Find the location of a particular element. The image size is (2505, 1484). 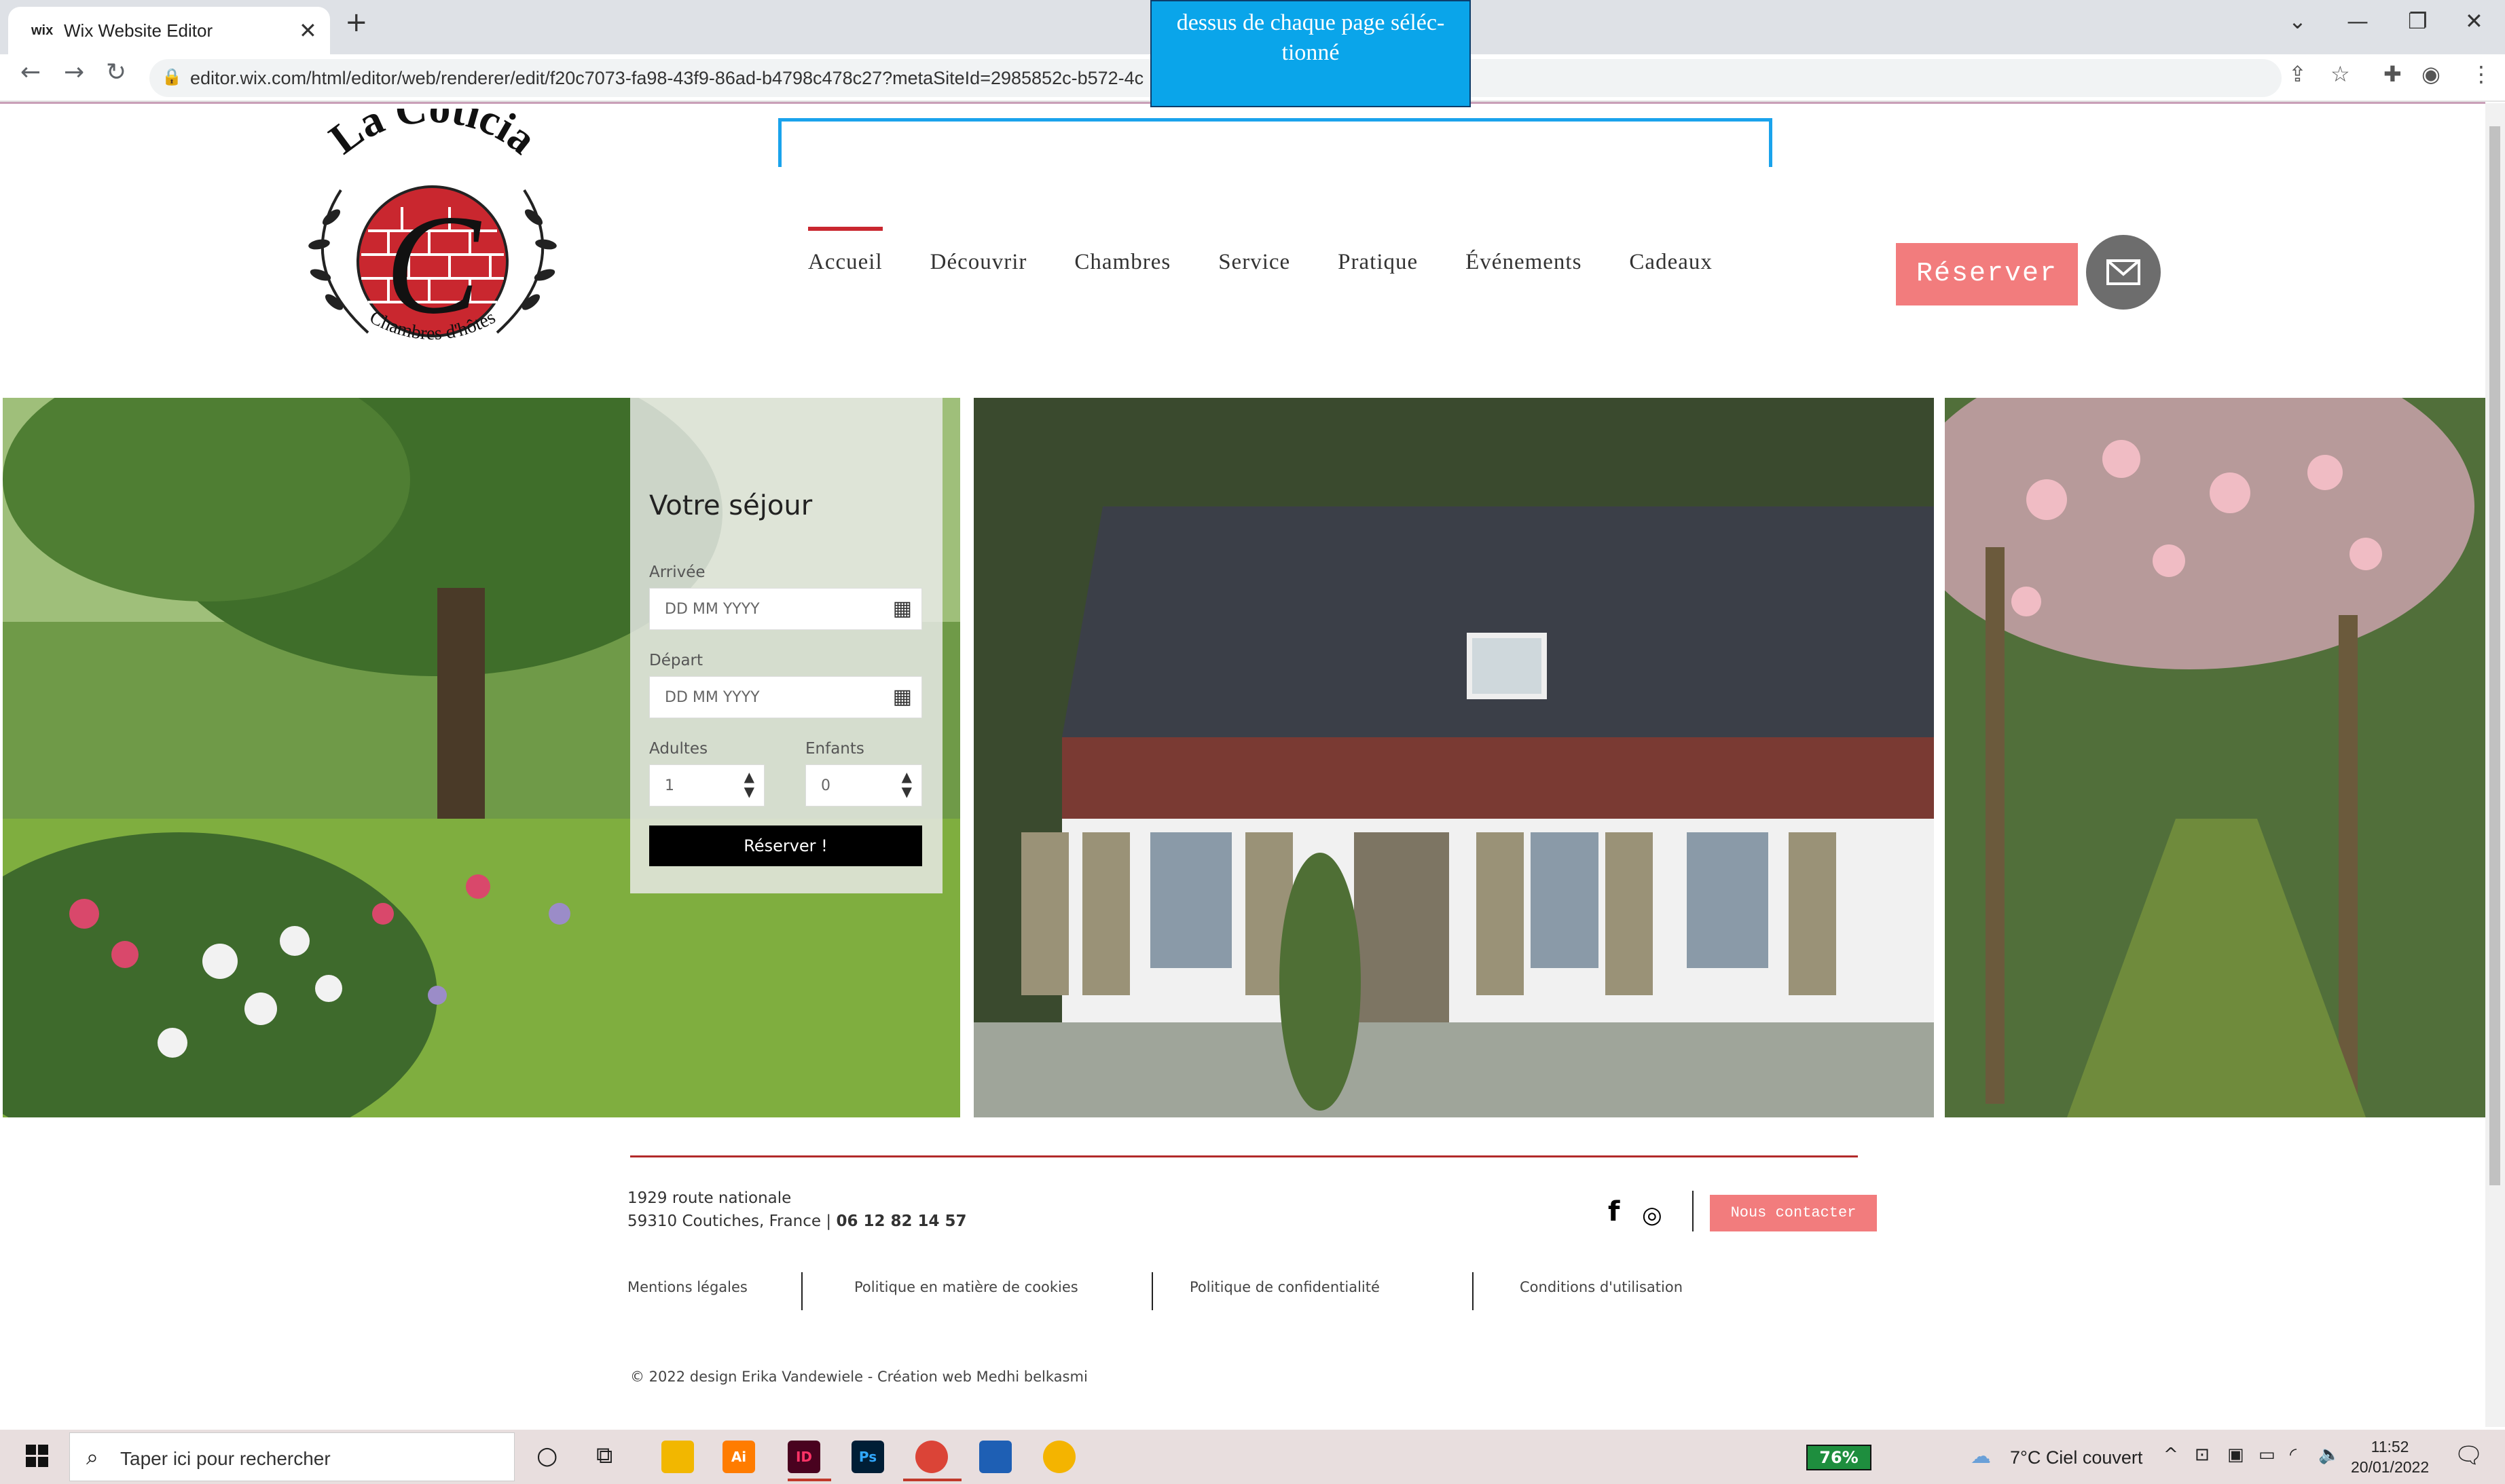

site-logo: C La Coticia Chambres d'hôtes is located at coordinates (433, 245).